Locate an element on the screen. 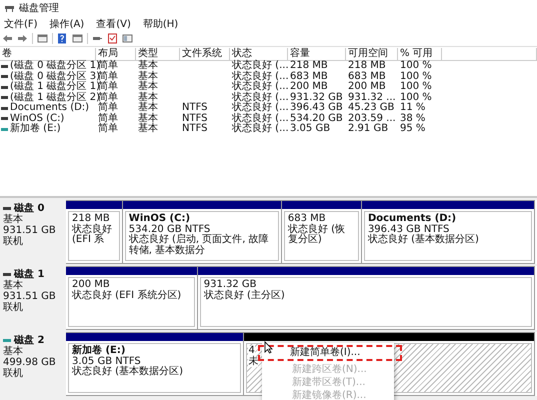 Image resolution: width=537 pixels, height=400 pixels. partition-title: 新加卷 (E:) is located at coordinates (99, 351).